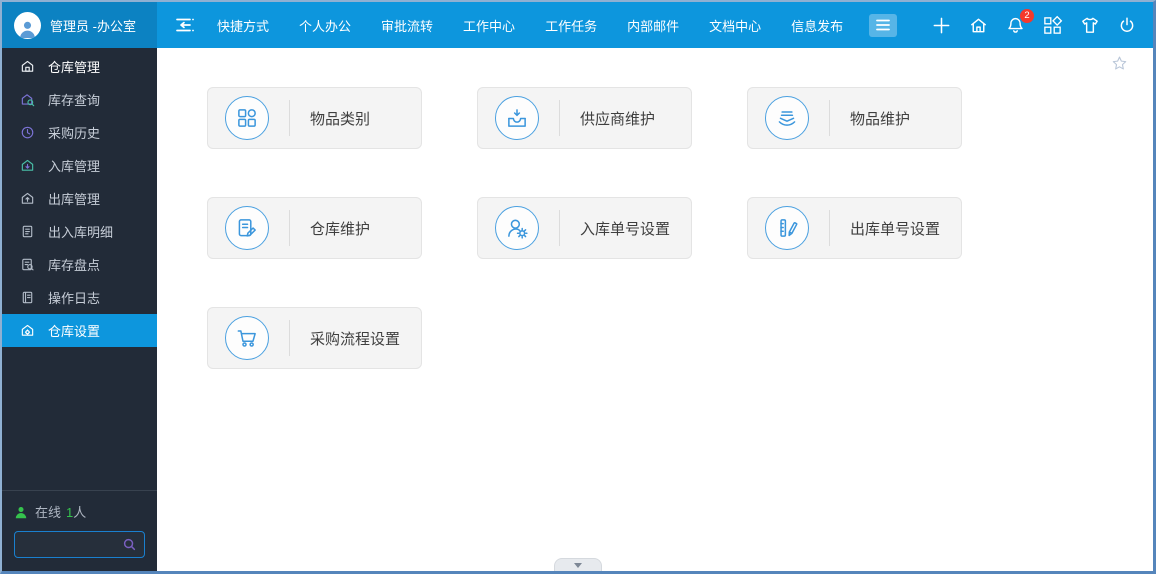 The height and width of the screenshot is (574, 1156). I want to click on sidebar-item-inbound-management: 入库管理, so click(79, 165).